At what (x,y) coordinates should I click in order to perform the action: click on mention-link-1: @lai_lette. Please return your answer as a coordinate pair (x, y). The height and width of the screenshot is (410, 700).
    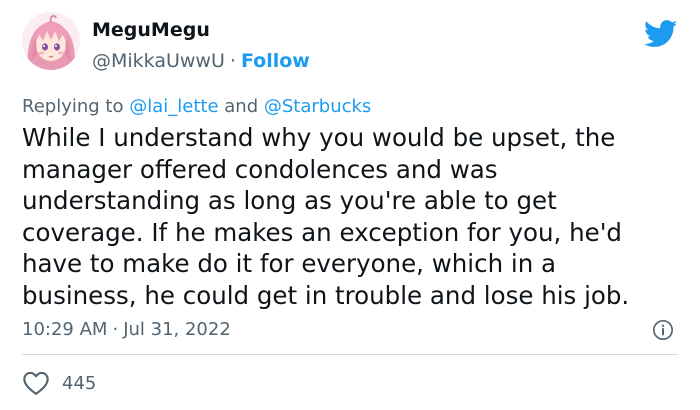
    Looking at the image, I should click on (173, 106).